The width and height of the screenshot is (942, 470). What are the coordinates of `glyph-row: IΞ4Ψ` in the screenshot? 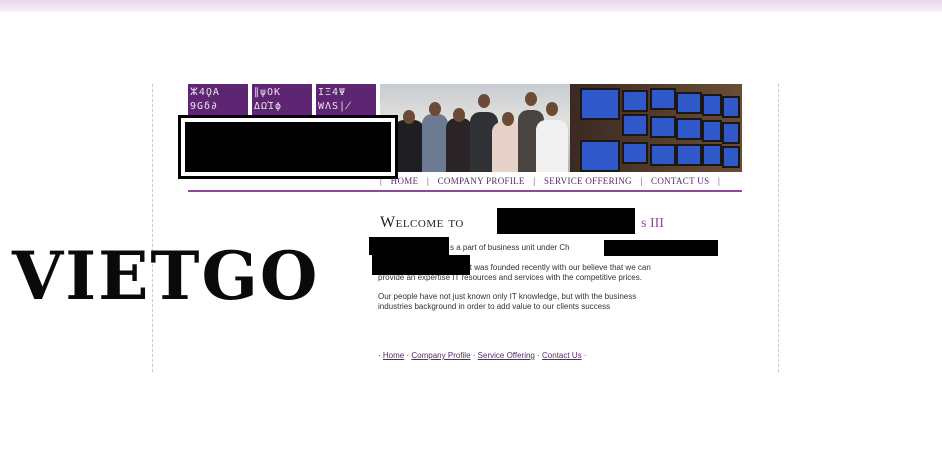 It's located at (332, 92).